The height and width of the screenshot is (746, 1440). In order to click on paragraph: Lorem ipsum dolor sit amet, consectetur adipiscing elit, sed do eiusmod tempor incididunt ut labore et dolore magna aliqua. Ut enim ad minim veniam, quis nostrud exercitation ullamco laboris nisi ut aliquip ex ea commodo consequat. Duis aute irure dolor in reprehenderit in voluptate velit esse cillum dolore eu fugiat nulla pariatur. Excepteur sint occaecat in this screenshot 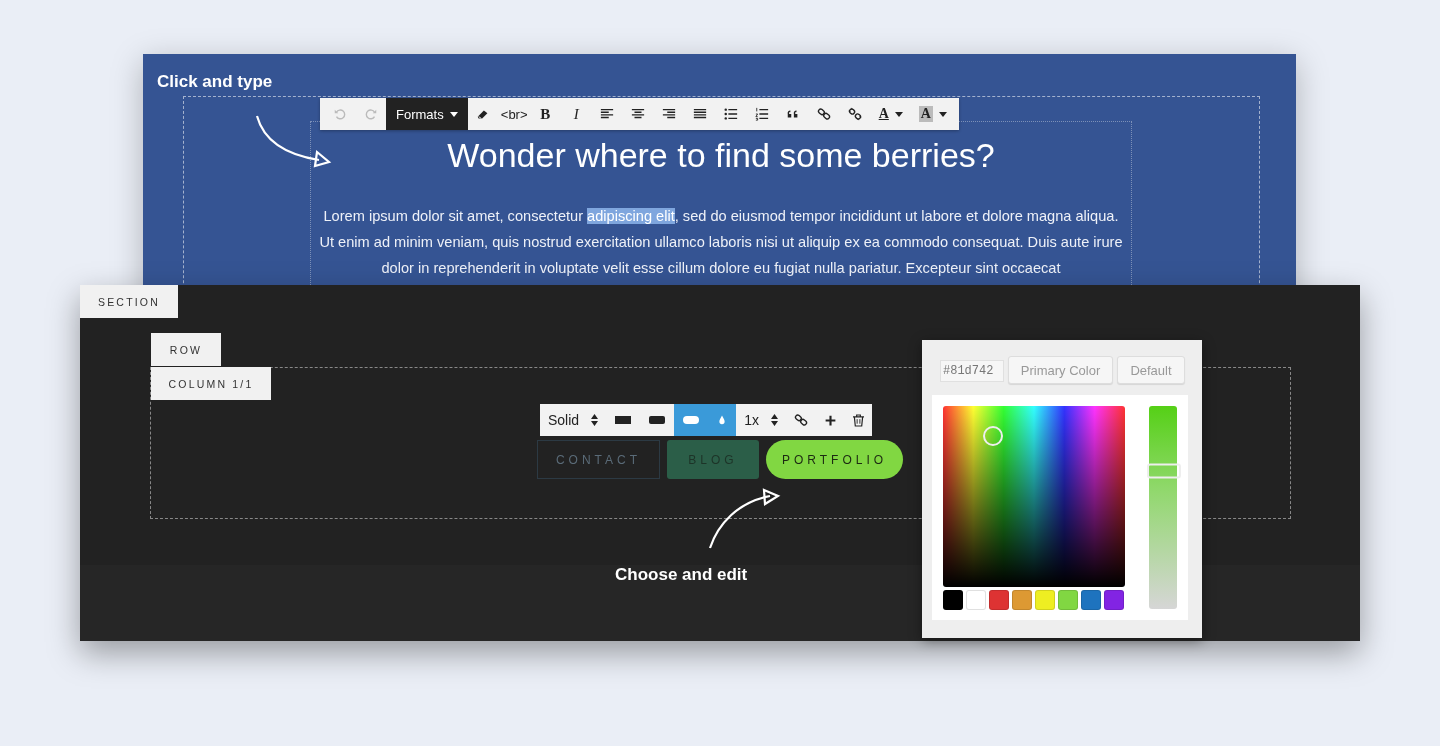, I will do `click(721, 242)`.